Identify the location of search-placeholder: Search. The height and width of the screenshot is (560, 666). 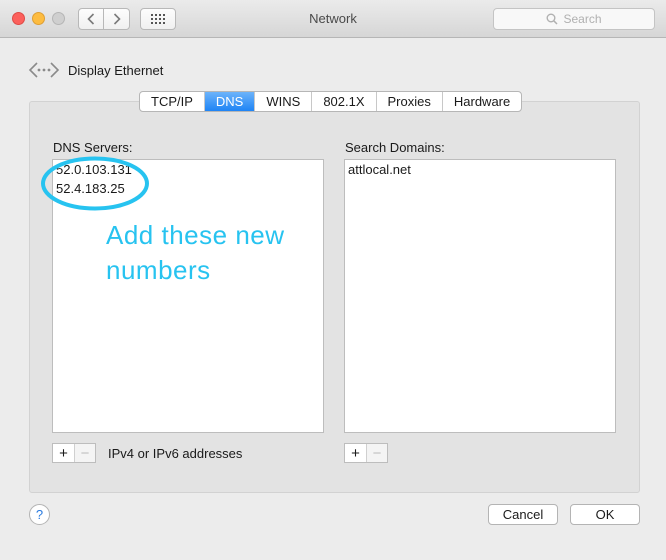
(582, 19).